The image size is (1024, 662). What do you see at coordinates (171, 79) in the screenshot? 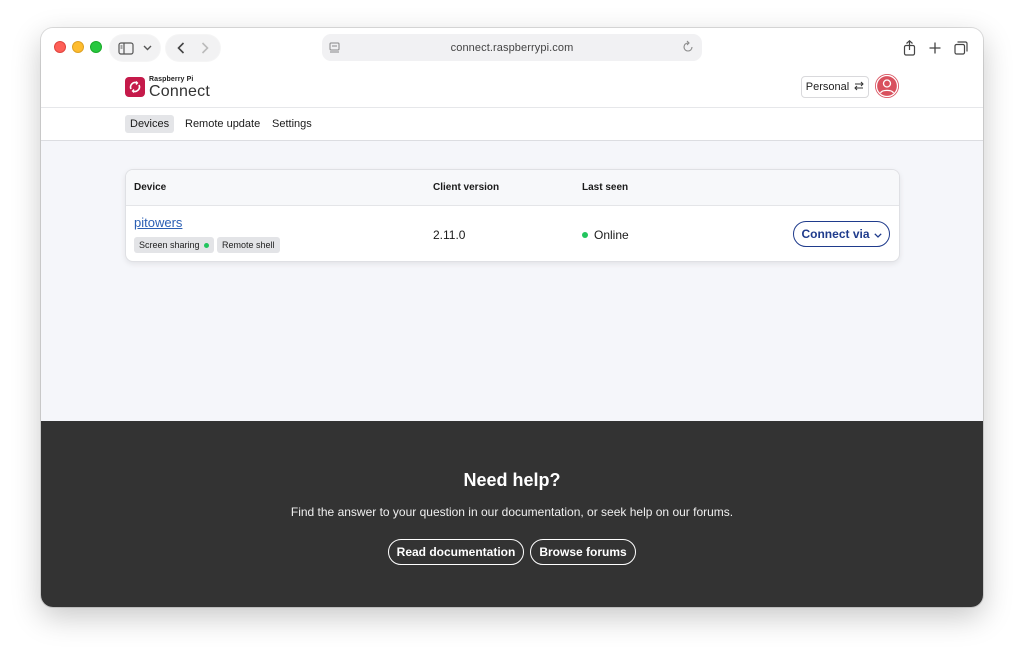
I see `brand-small: Raspberry Pi` at bounding box center [171, 79].